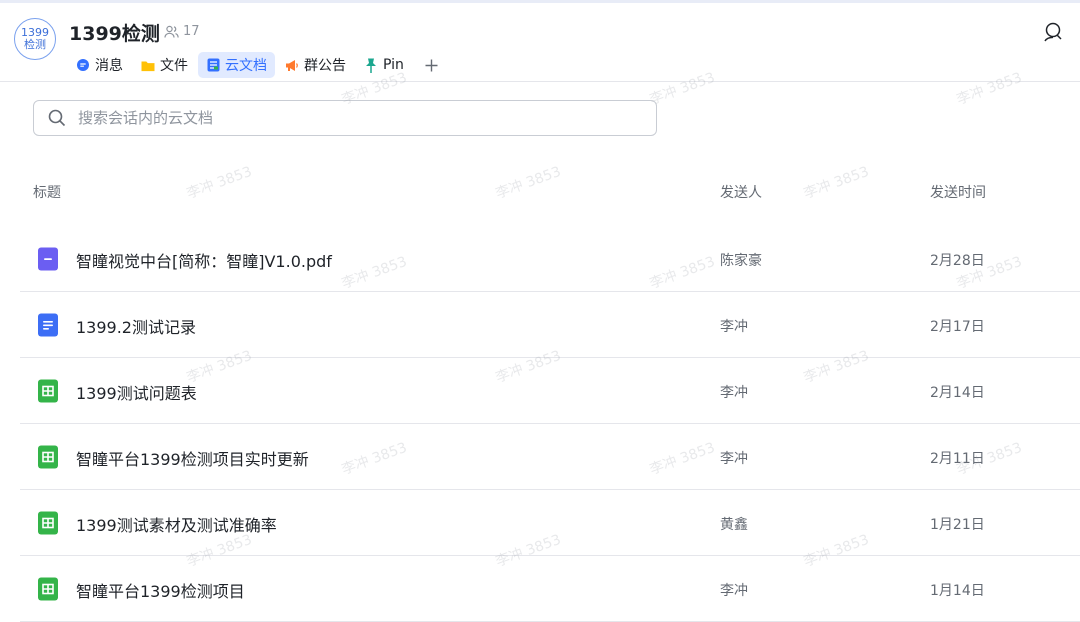  What do you see at coordinates (371, 65) in the screenshot?
I see `pin-icon` at bounding box center [371, 65].